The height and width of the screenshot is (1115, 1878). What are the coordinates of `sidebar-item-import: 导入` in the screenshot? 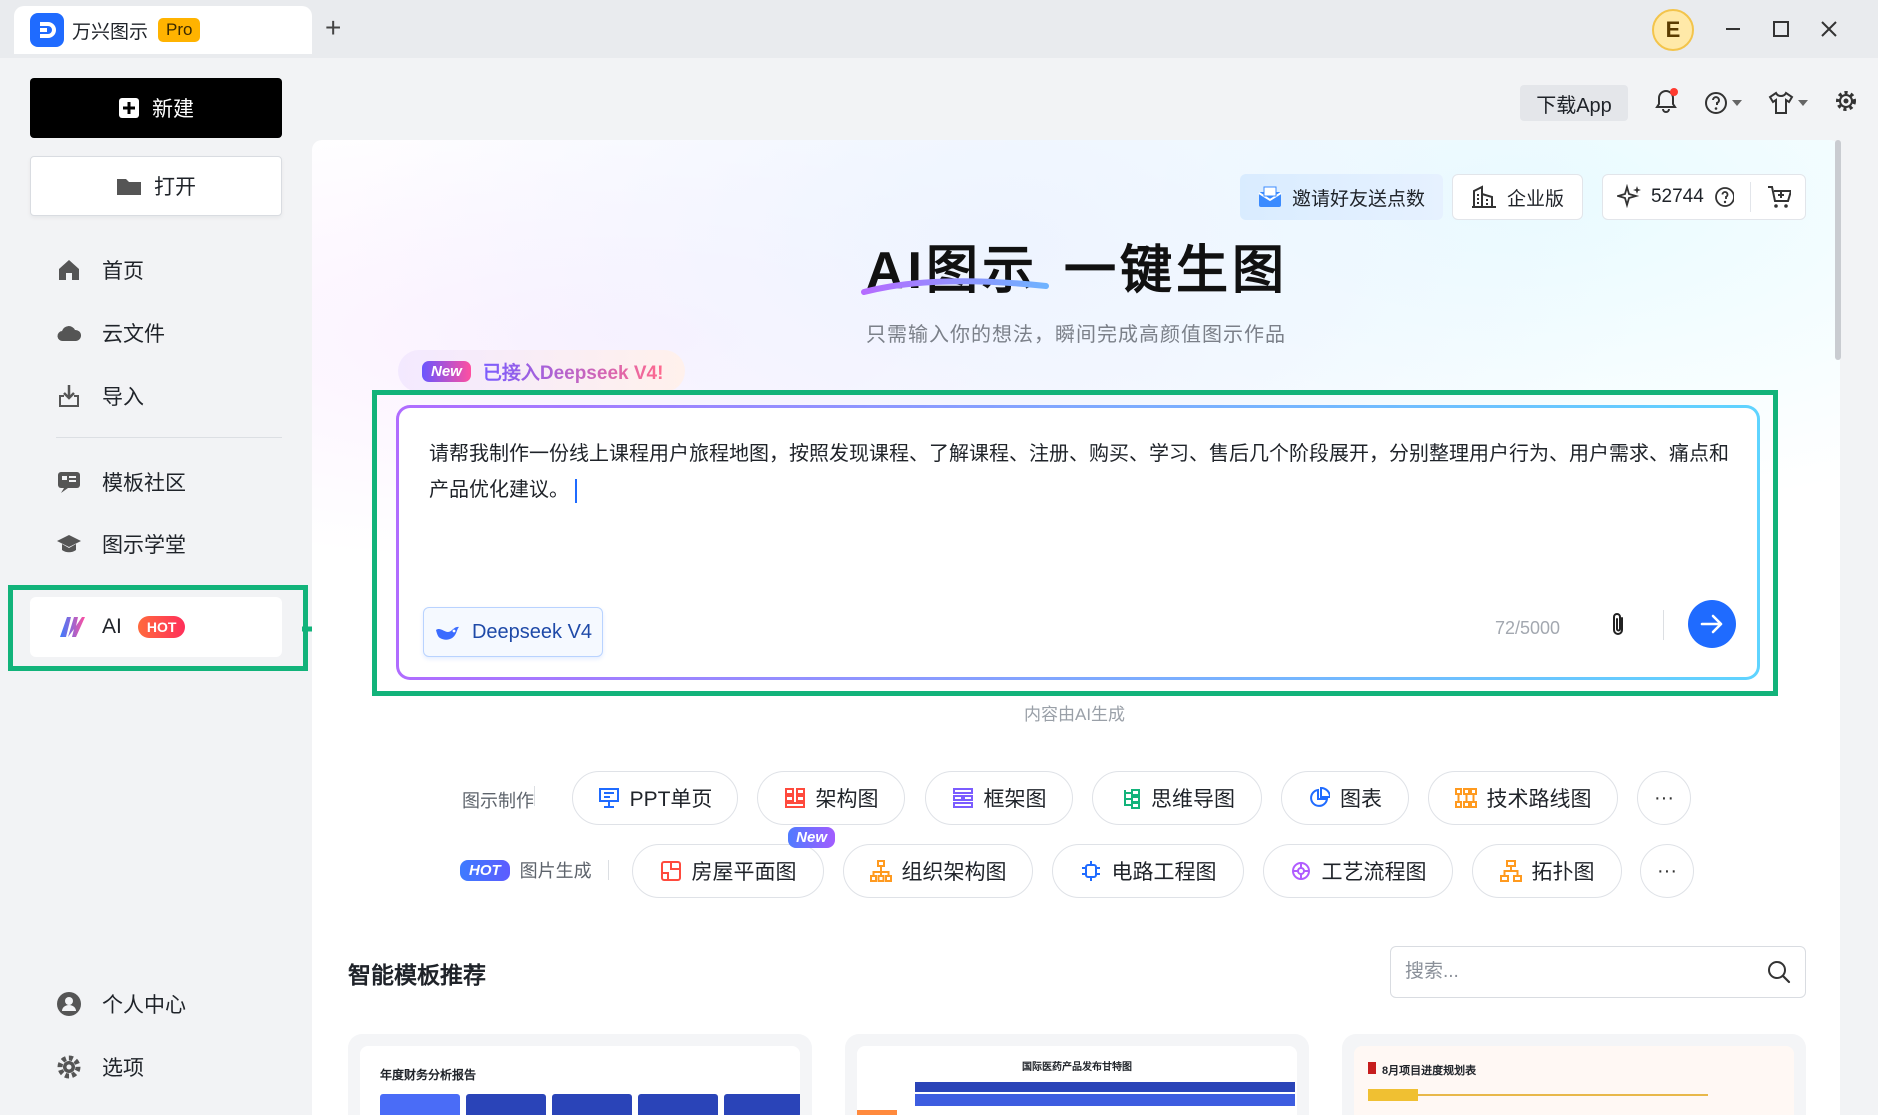 It's located at (100, 396).